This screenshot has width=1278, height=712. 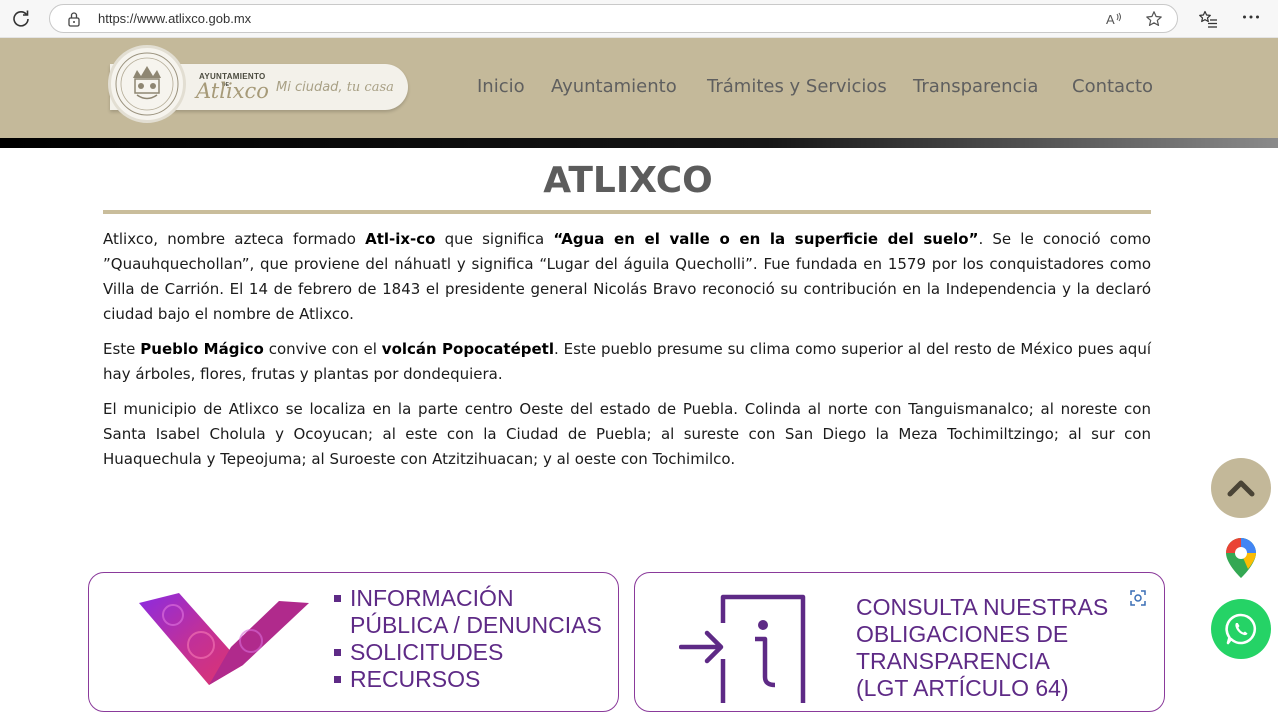 I want to click on google-maps-icon, so click(x=1241, y=558).